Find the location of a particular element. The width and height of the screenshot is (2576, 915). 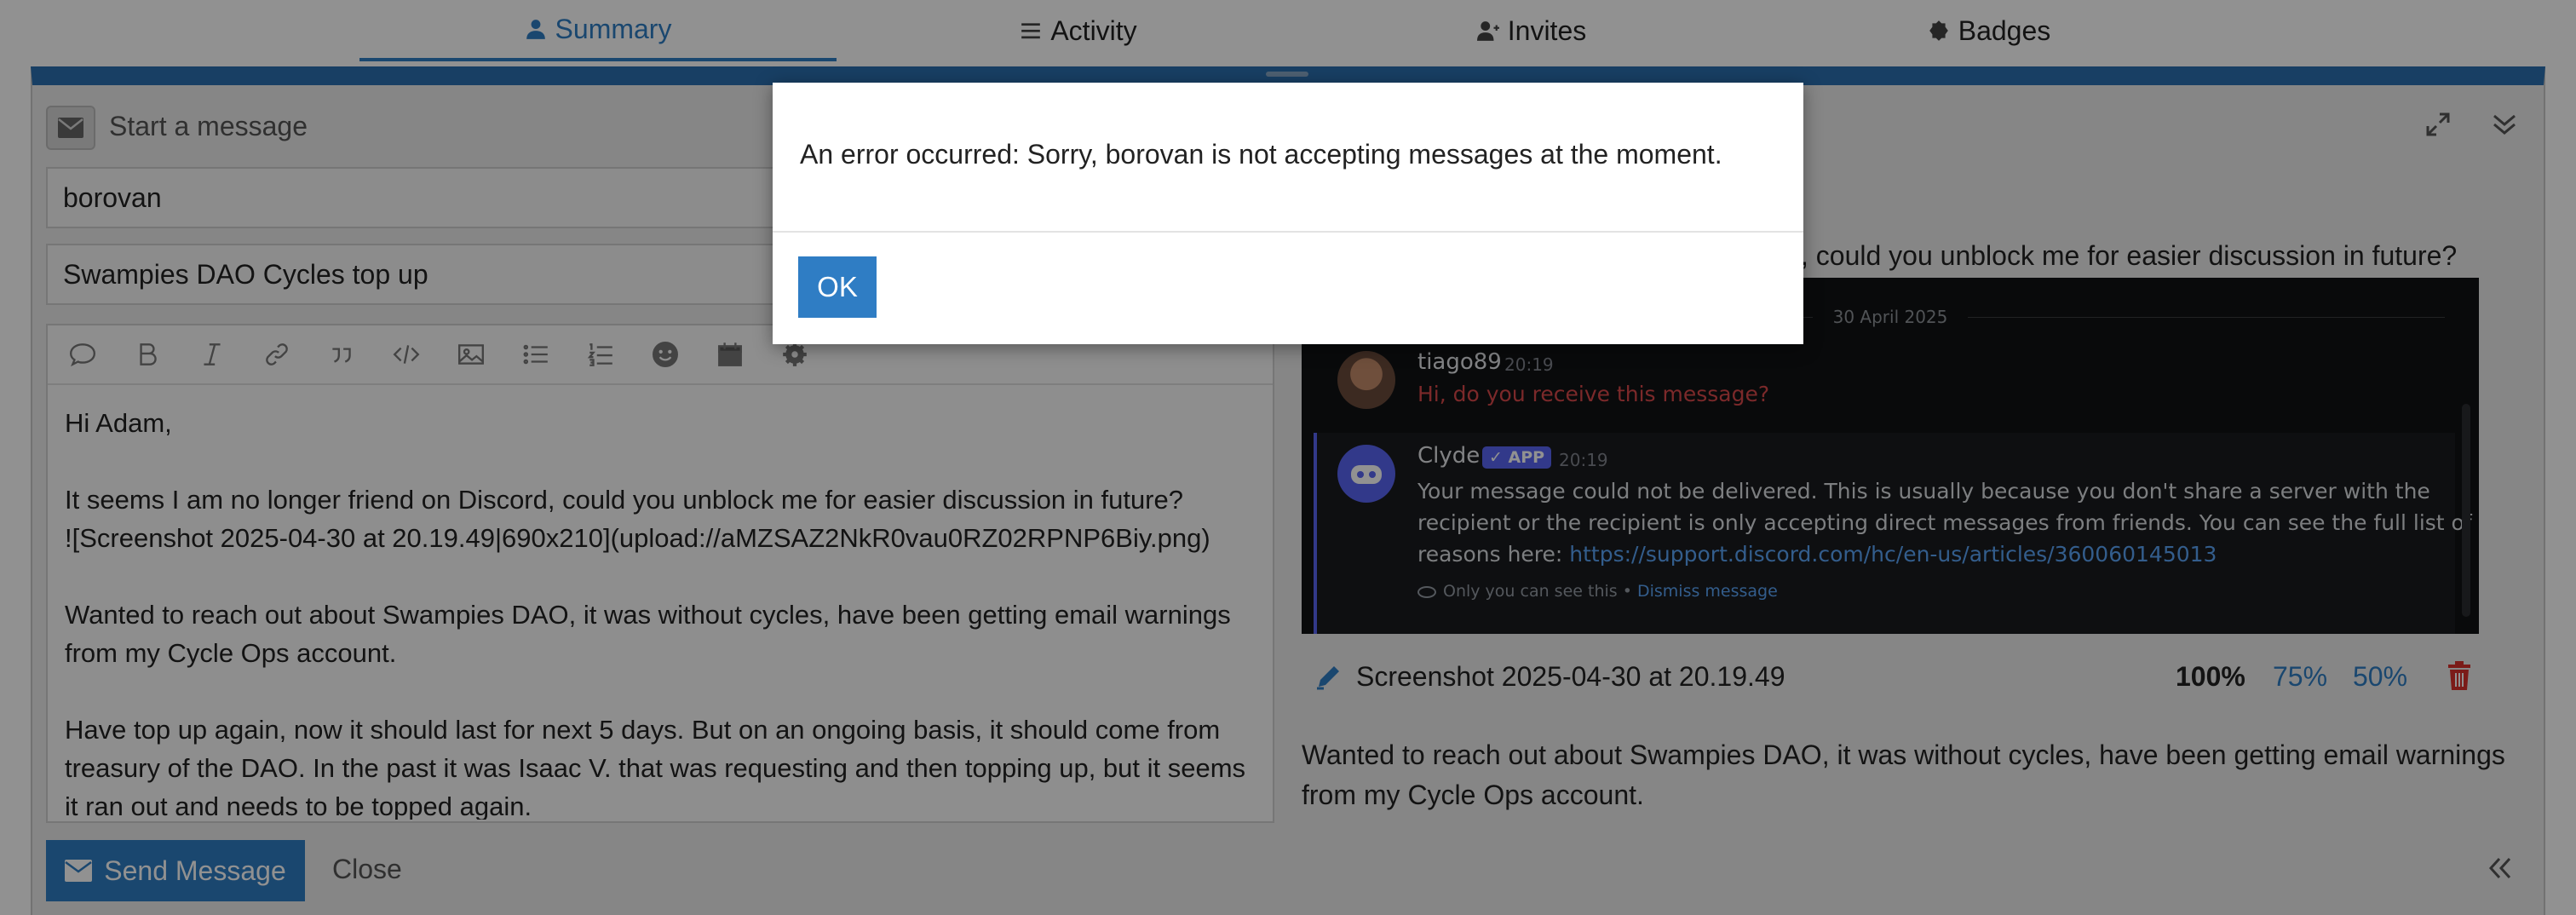

ok-button: OK is located at coordinates (838, 287).